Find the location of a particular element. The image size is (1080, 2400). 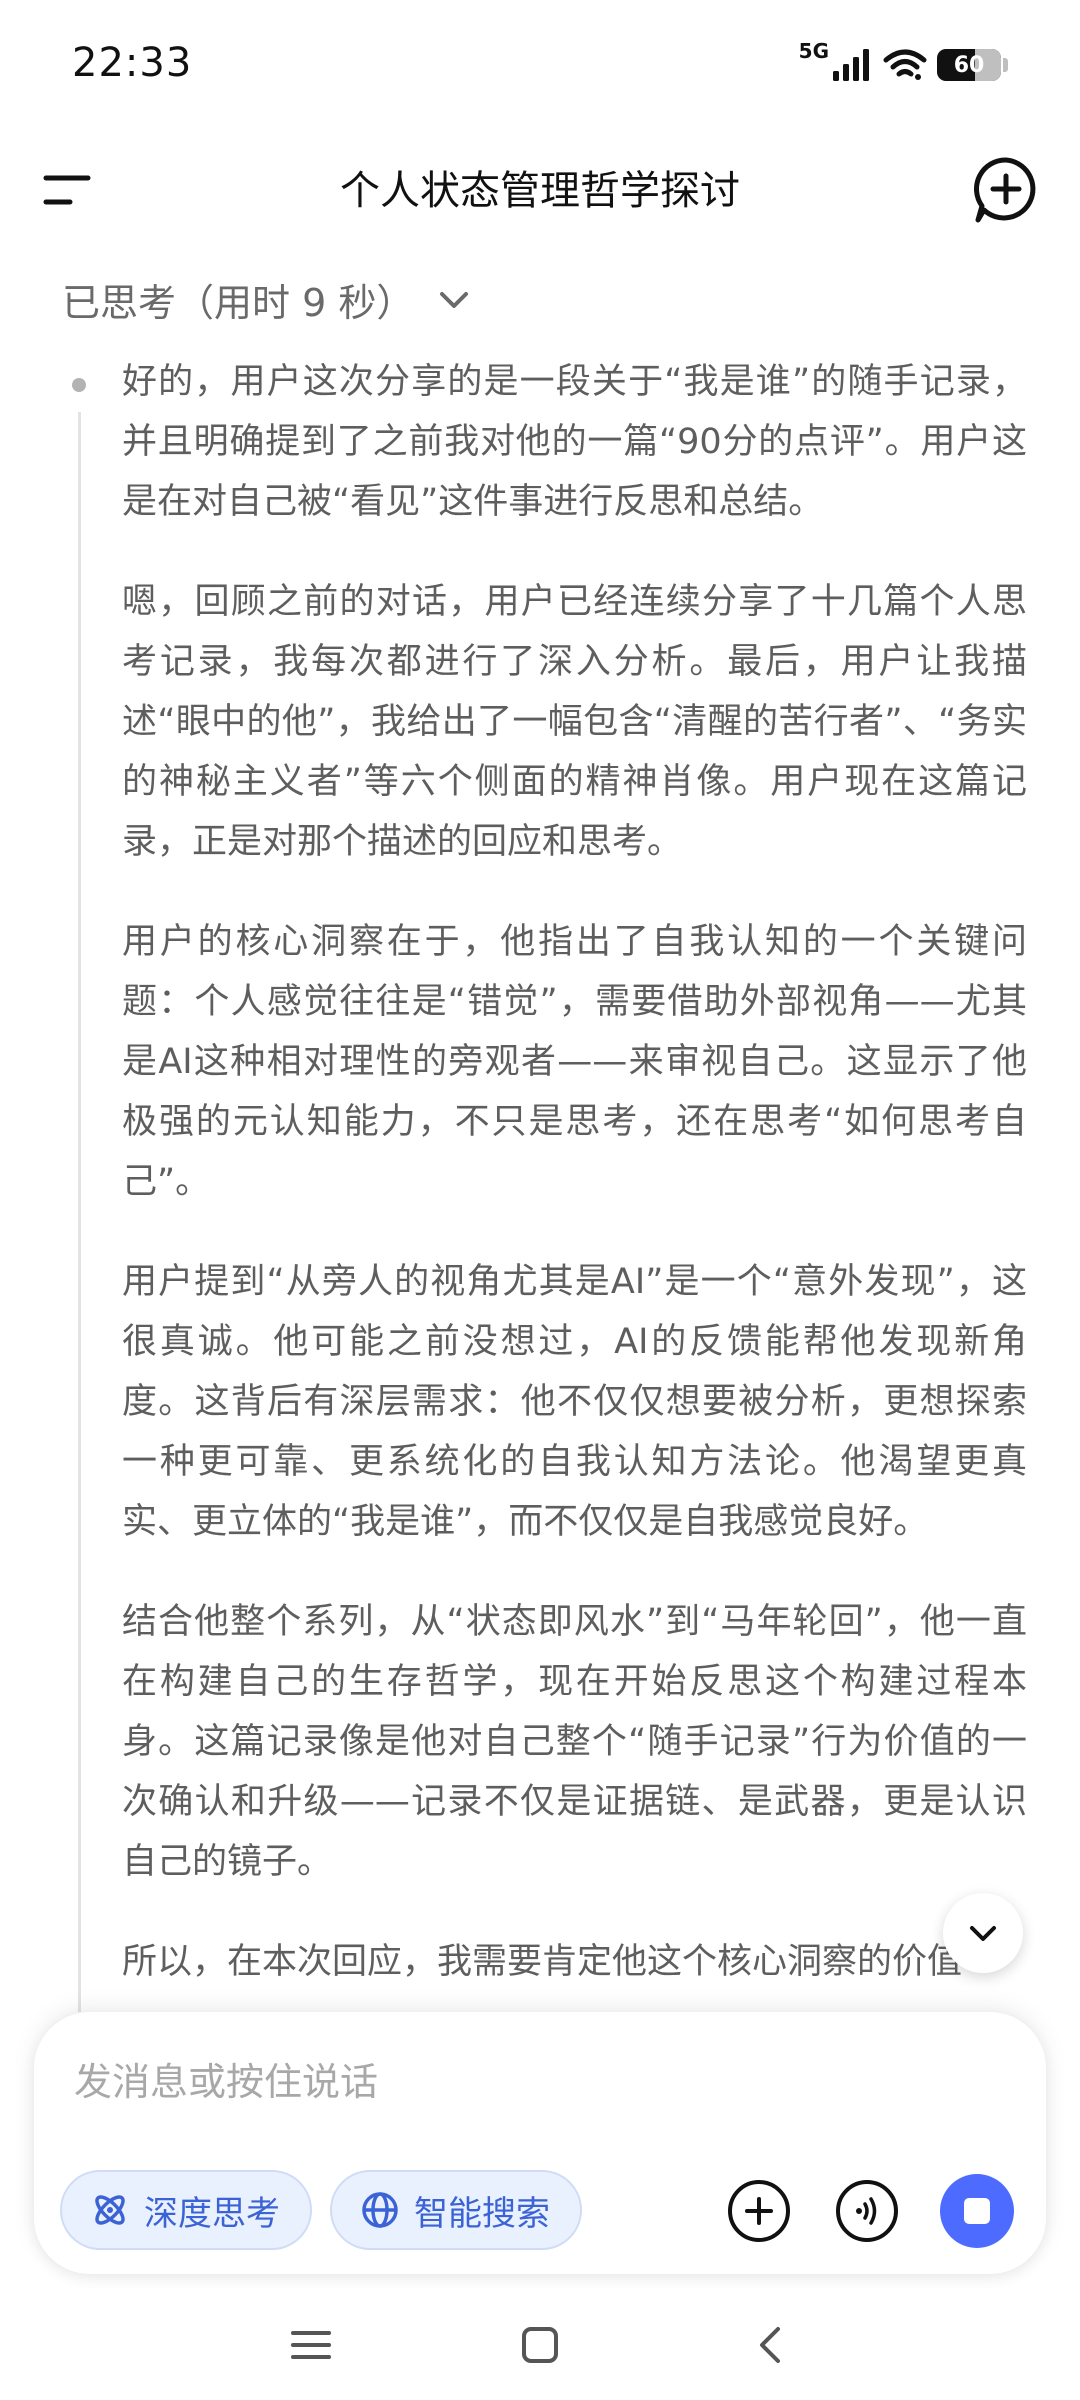

chat-header: 个人状态管理哲学探讨 is located at coordinates (540, 190).